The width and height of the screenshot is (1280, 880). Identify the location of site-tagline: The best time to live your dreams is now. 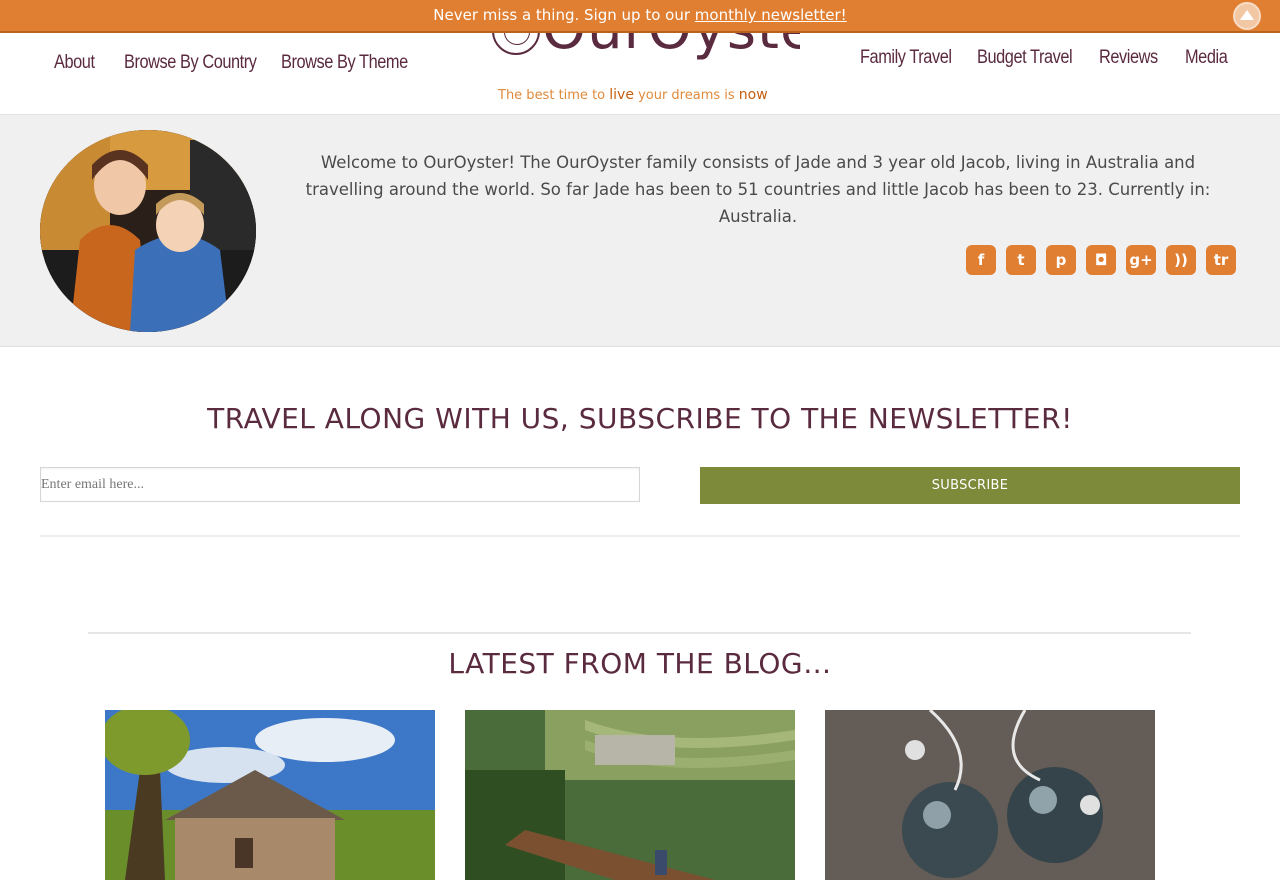
(633, 95).